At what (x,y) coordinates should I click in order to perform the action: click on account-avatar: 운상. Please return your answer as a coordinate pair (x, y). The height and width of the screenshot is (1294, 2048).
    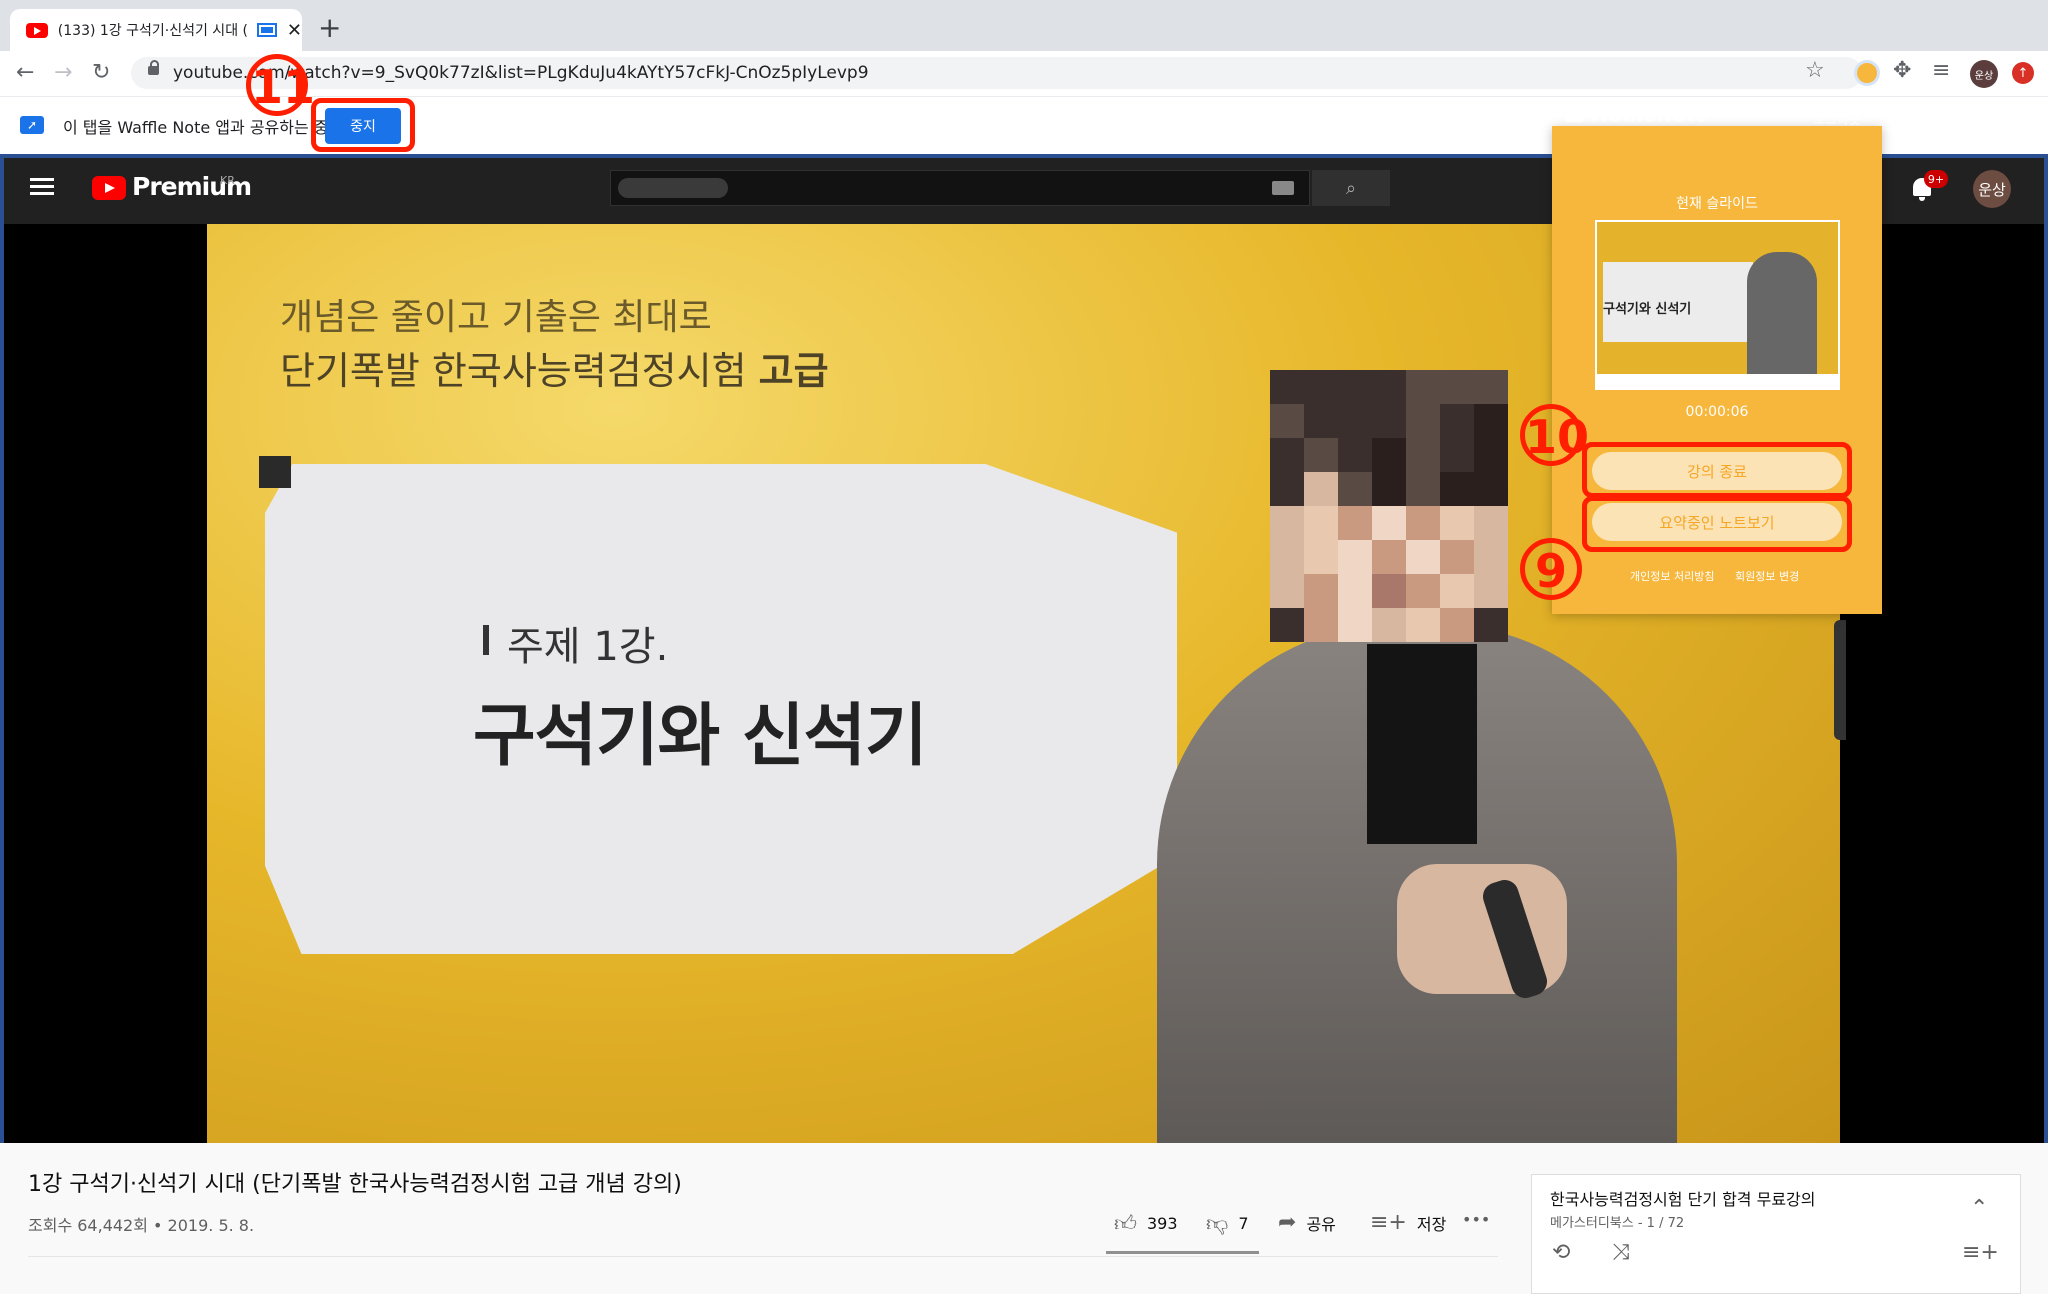
    Looking at the image, I should click on (1992, 189).